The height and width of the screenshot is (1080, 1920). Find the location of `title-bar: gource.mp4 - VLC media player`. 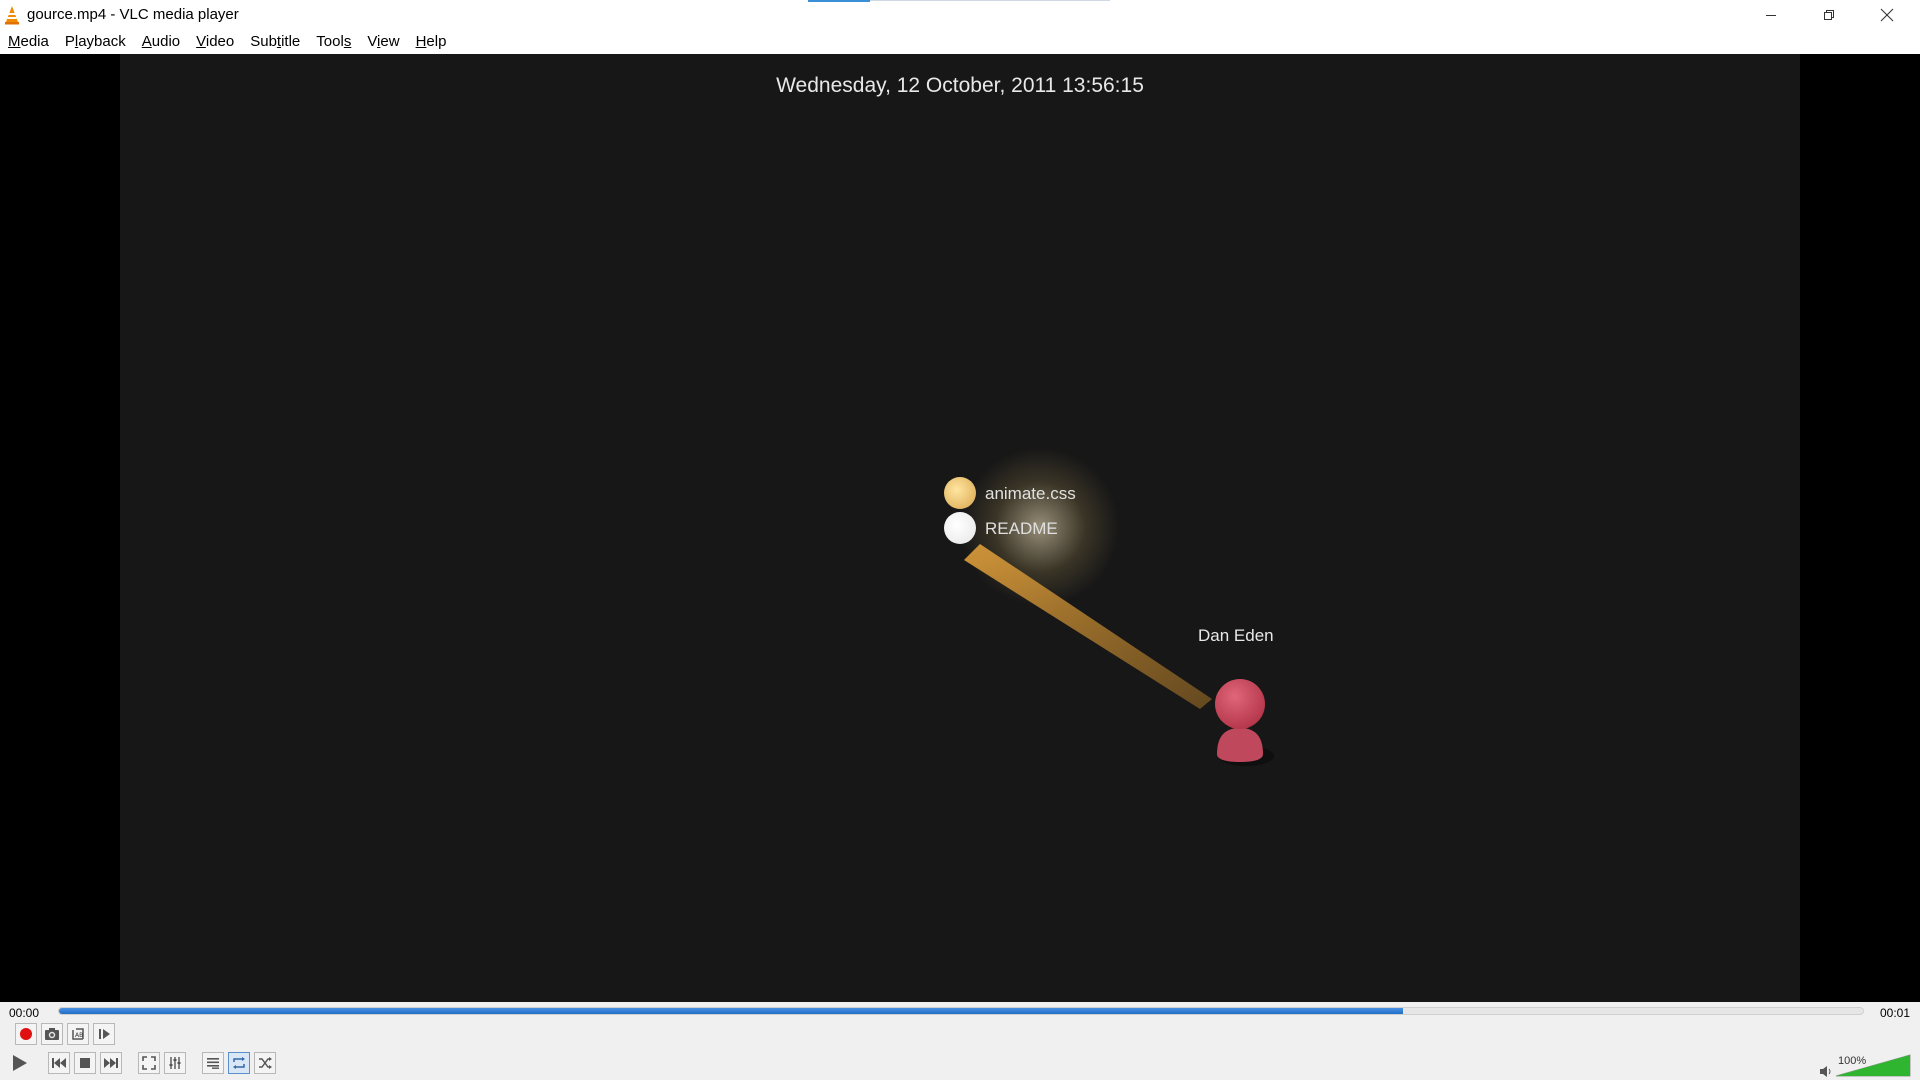

title-bar: gource.mp4 - VLC media player is located at coordinates (960, 15).